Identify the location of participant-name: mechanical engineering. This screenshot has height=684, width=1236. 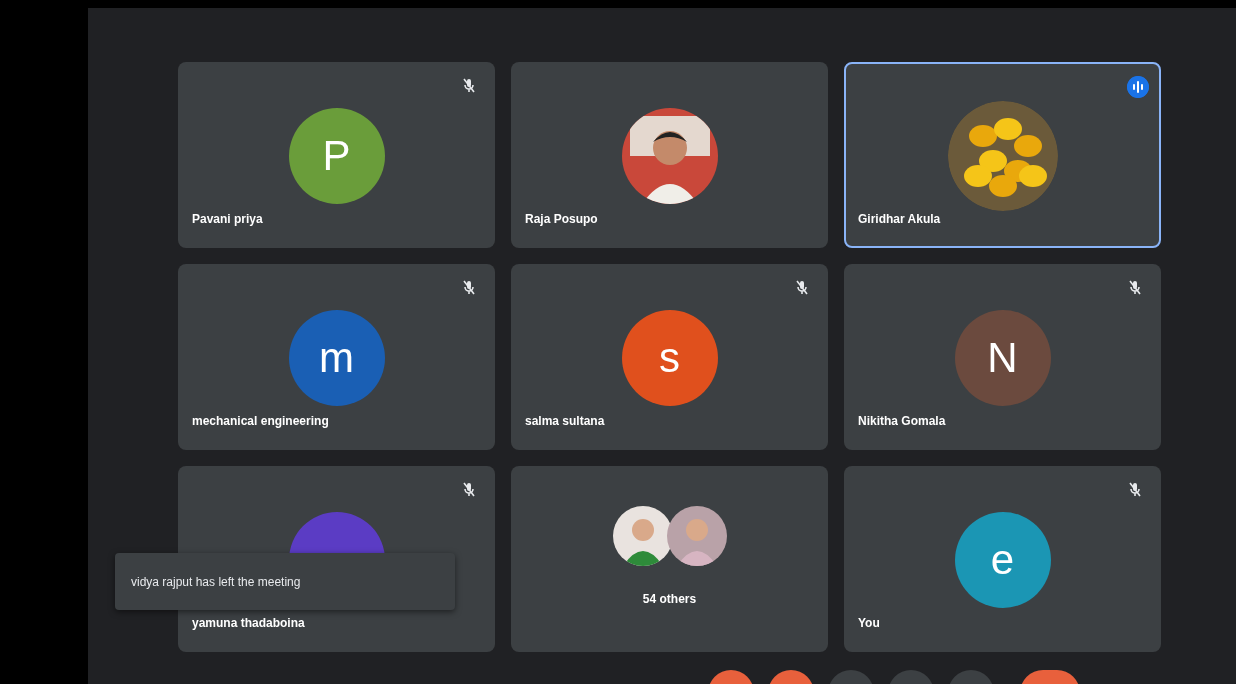
(260, 421).